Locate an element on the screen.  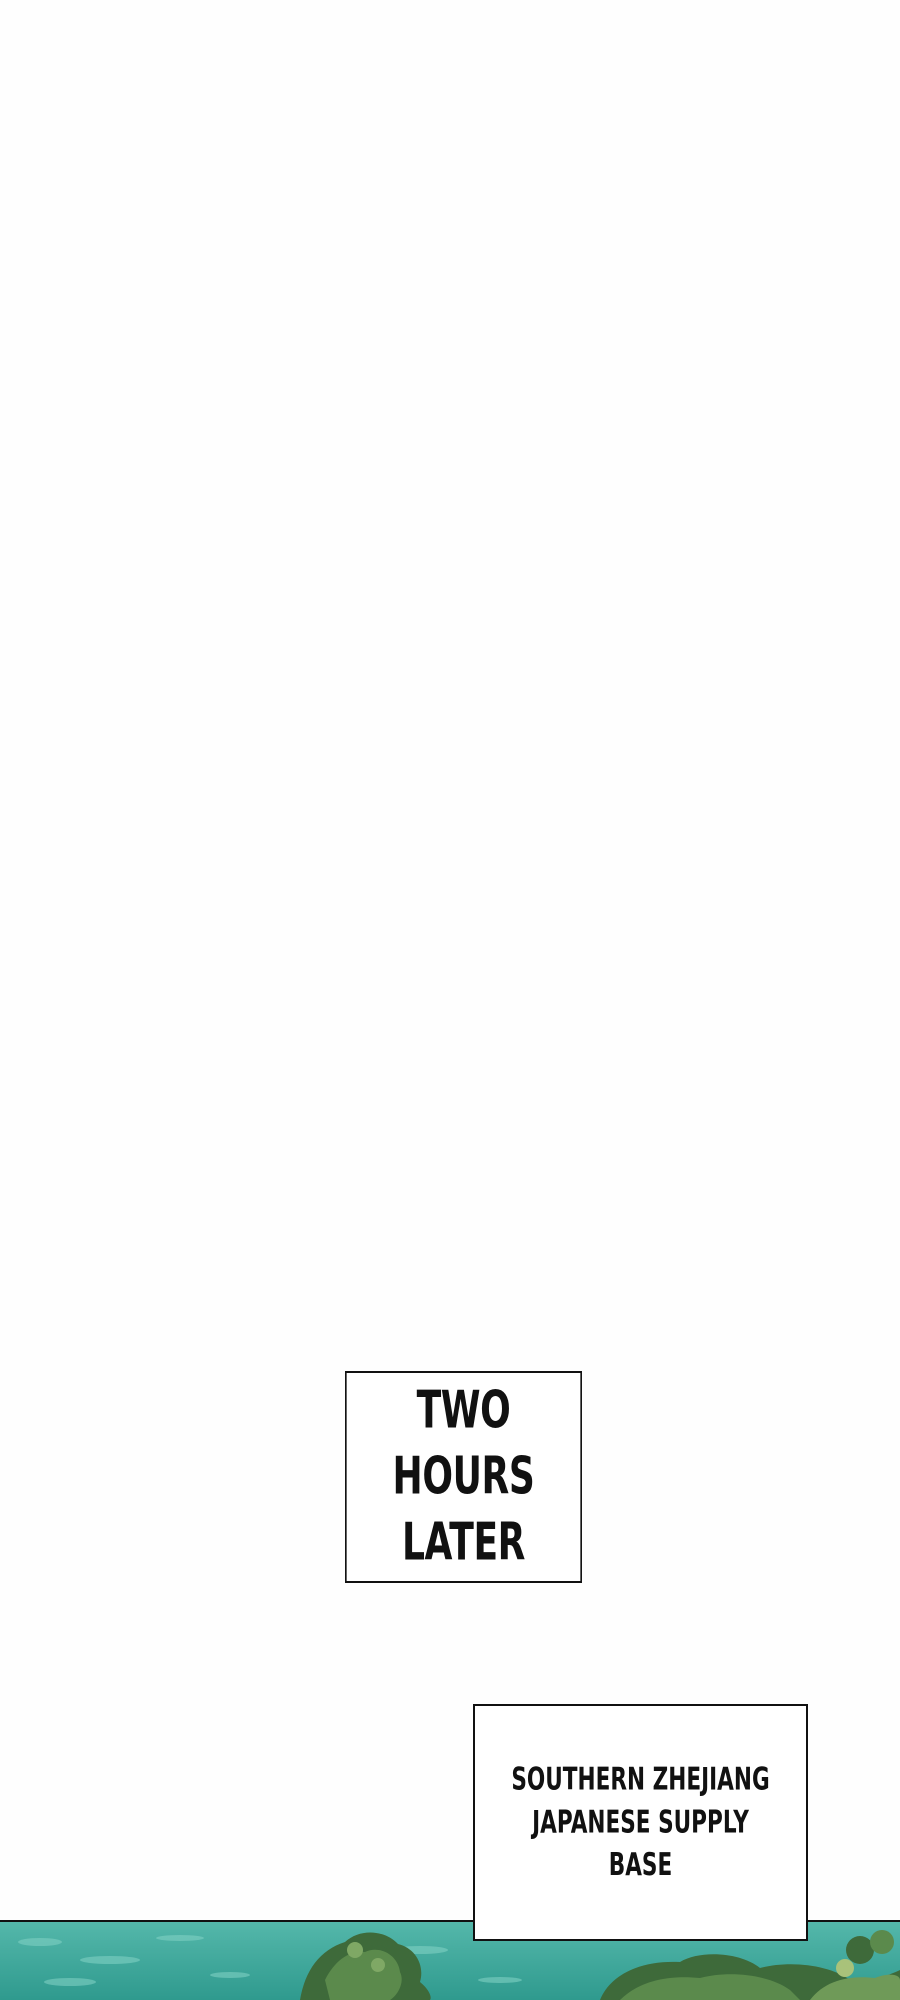
location-caption-box: SOUTHERN ZHEJIANG JAPANESE SUPPLY BASE is located at coordinates (640, 1822).